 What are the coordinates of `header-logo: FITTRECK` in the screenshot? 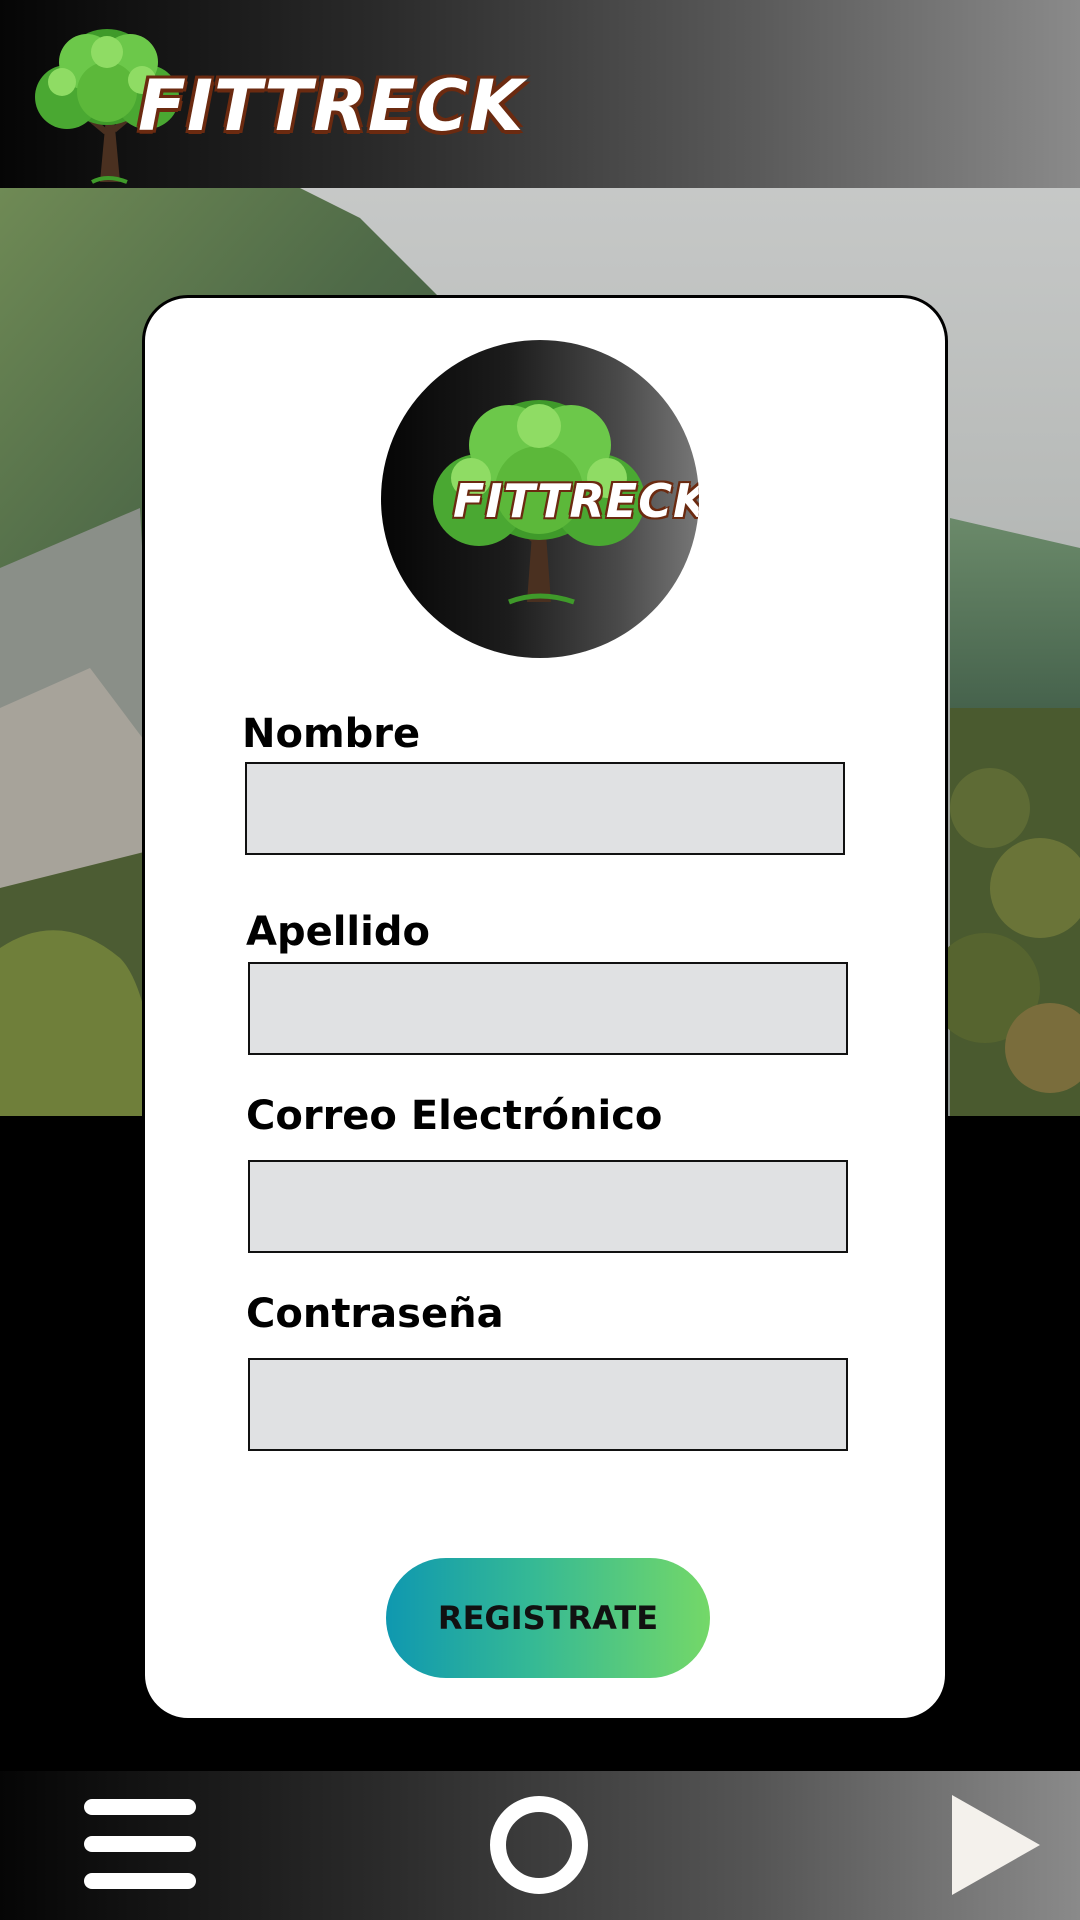 It's located at (272, 104).